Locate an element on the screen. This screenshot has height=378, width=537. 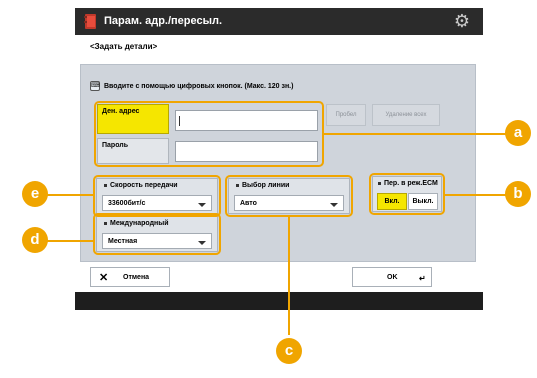
callout-d-highlight is located at coordinates (157, 234).